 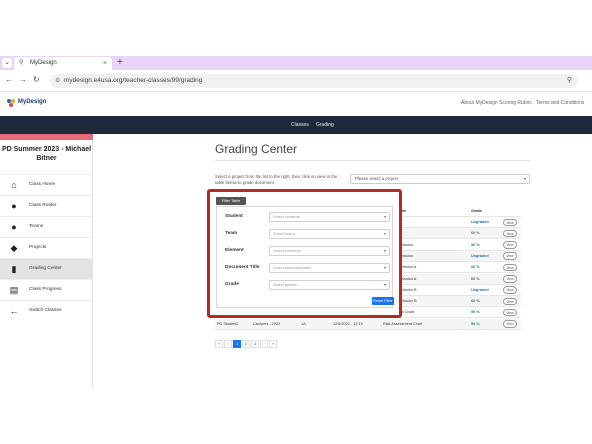 What do you see at coordinates (228, 344) in the screenshot?
I see `page-prev-button: ‹` at bounding box center [228, 344].